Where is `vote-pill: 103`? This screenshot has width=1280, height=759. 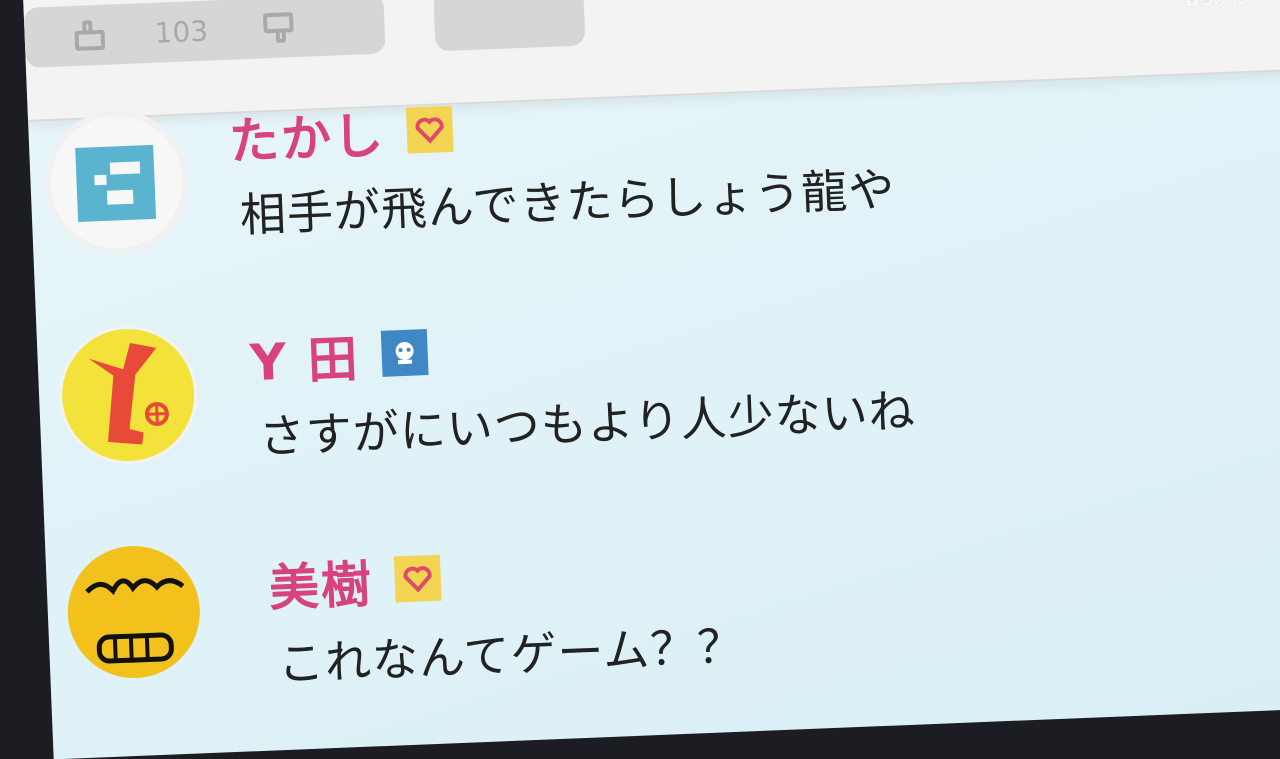 vote-pill: 103 is located at coordinates (204, 34).